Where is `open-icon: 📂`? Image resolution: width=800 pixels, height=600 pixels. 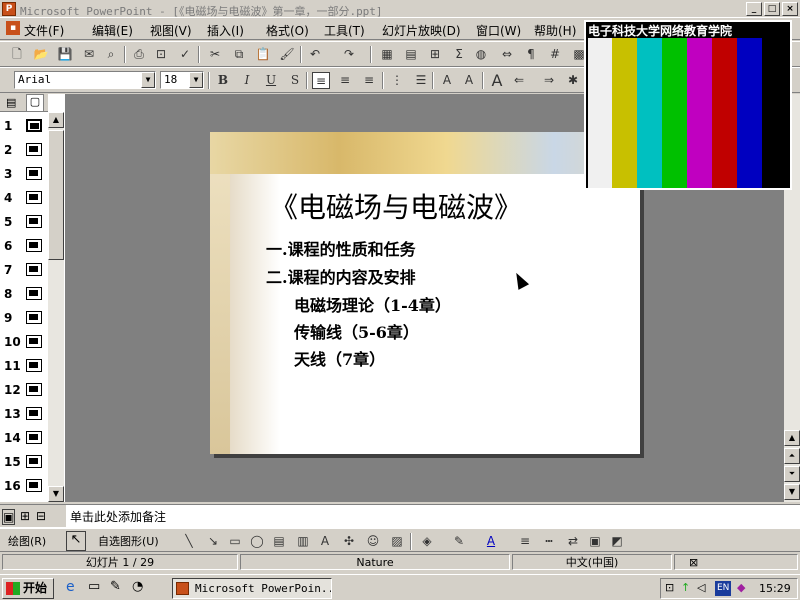
open-icon: 📂 is located at coordinates (41, 54).